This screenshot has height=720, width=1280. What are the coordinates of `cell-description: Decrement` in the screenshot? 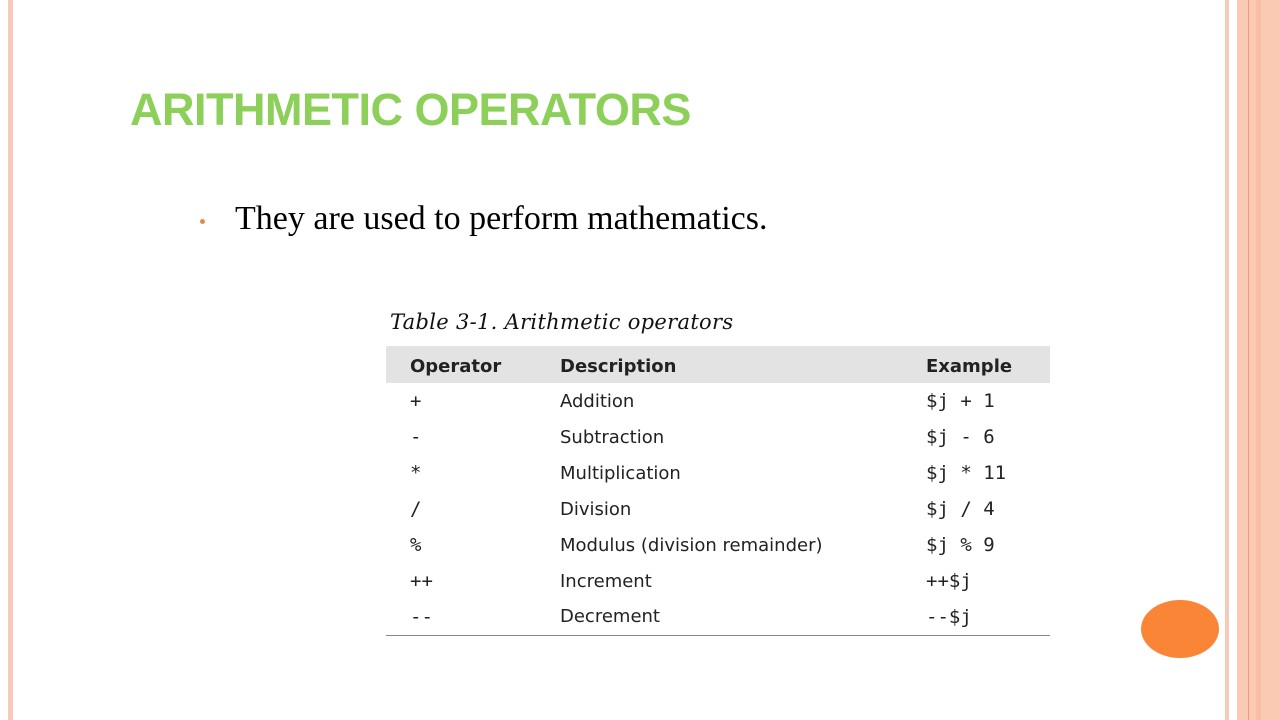 It's located at (743, 617).